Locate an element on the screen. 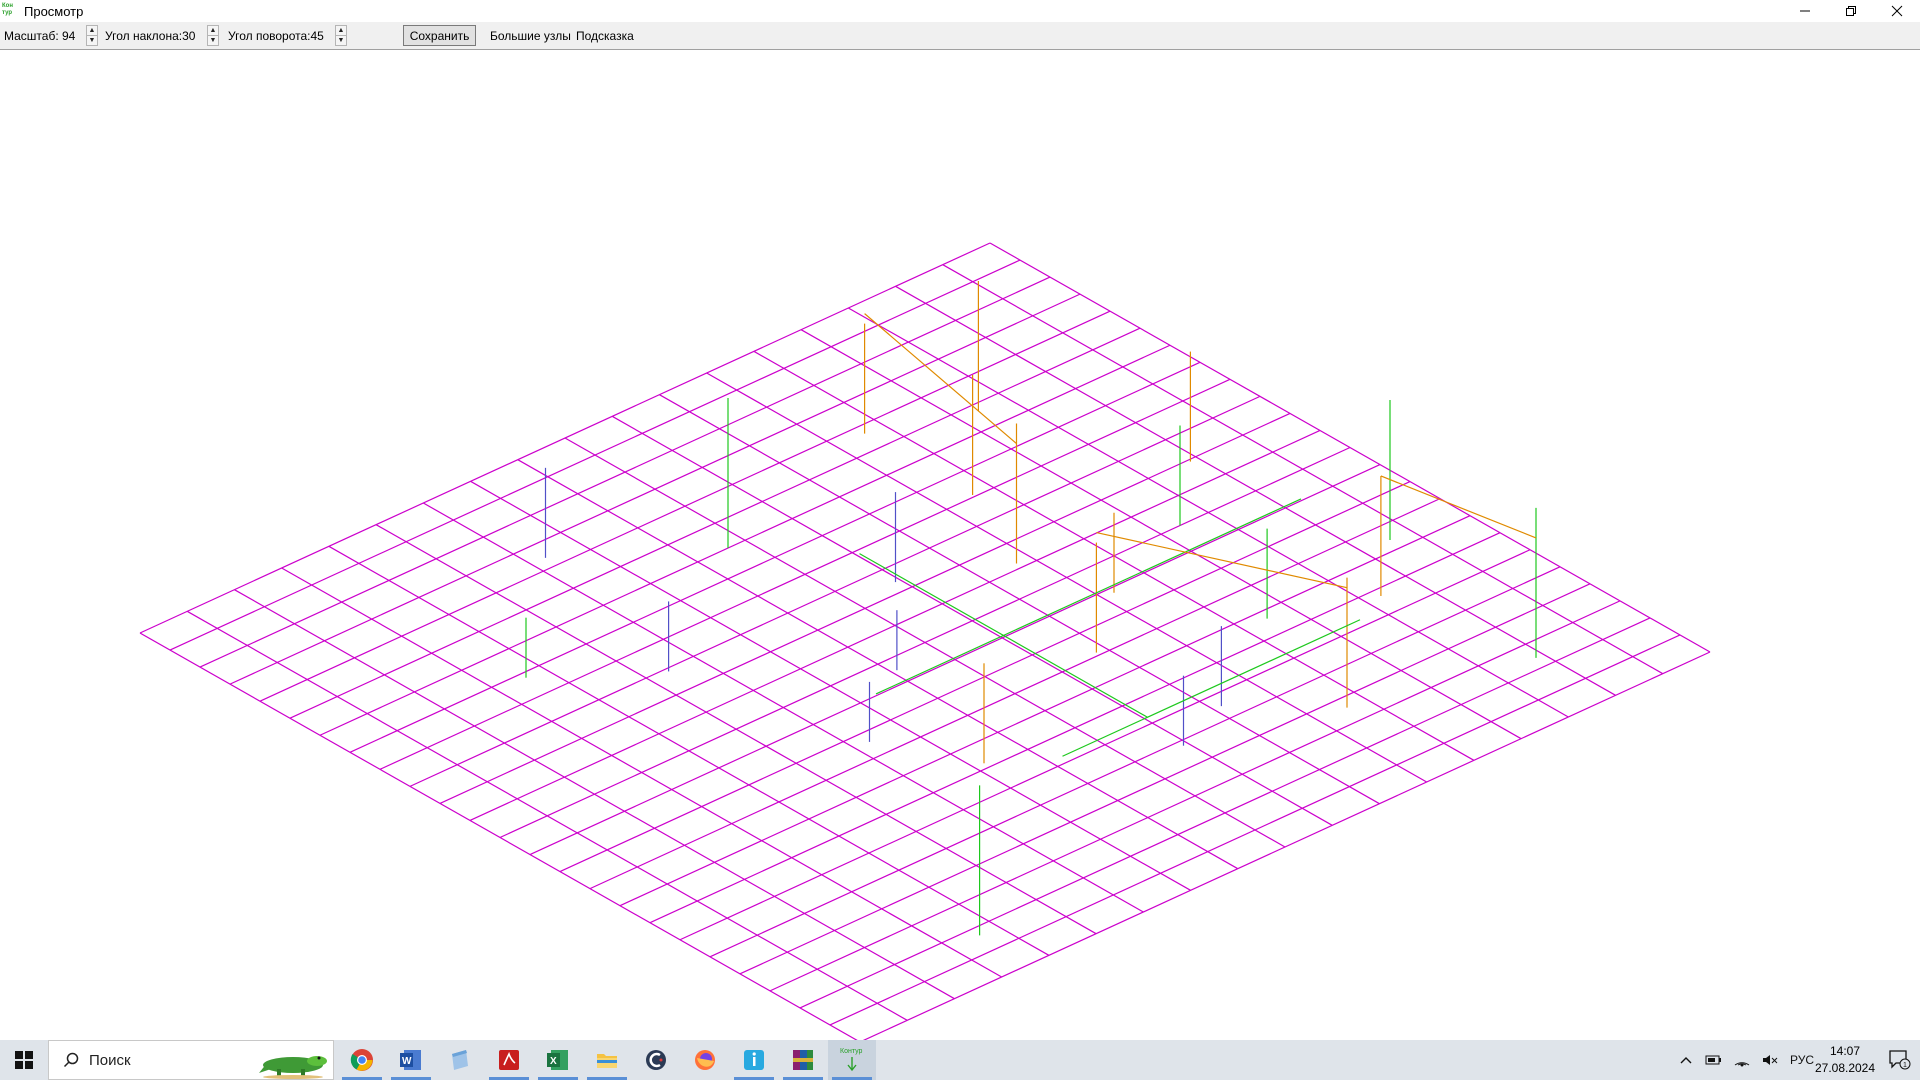  rotation-label: Угол поворота:45 is located at coordinates (276, 35).